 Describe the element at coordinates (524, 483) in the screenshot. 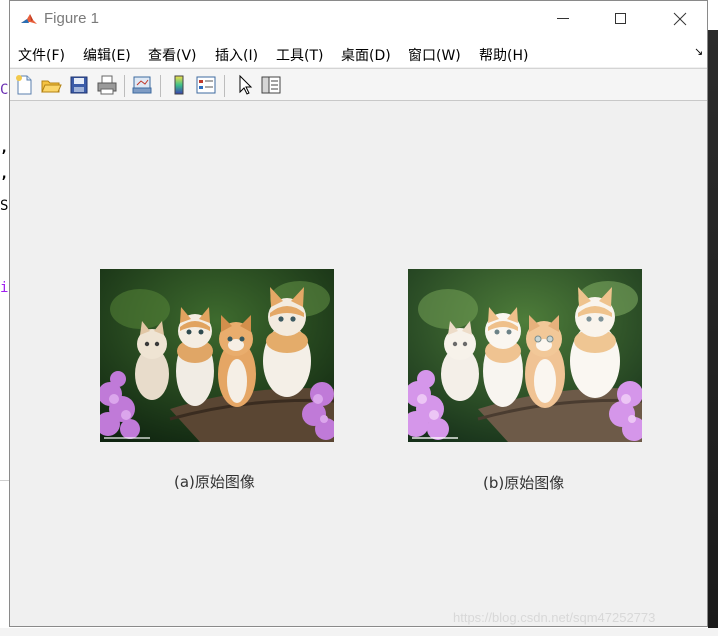

I see `subplot-caption-b: (b)原始图像` at that location.